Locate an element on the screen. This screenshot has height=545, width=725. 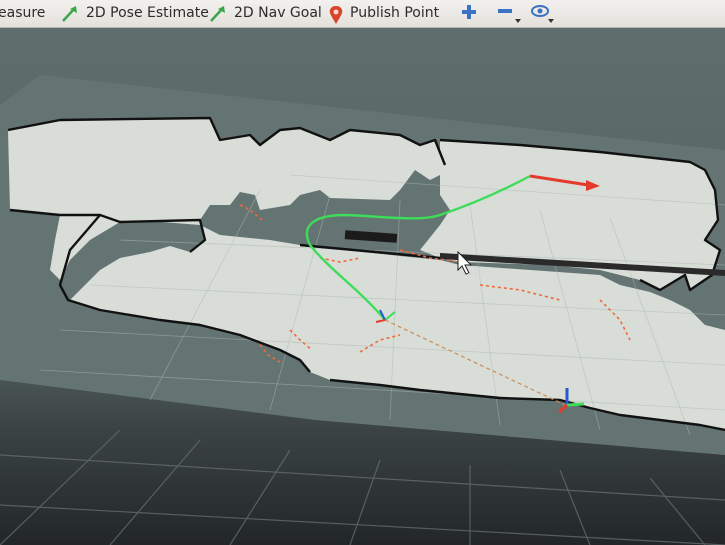
tool-measure-label: easure is located at coordinates (23, 13).